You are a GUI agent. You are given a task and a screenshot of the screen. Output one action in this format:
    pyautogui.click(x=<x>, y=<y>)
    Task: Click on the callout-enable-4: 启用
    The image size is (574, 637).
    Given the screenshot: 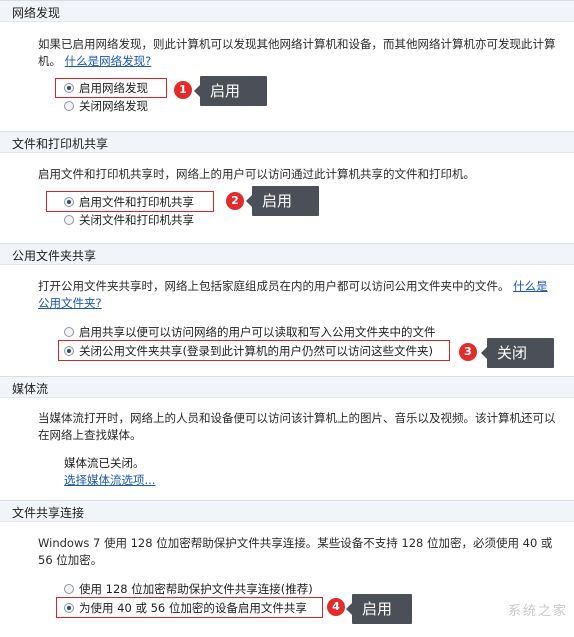 What is the action you would take?
    pyautogui.click(x=379, y=609)
    